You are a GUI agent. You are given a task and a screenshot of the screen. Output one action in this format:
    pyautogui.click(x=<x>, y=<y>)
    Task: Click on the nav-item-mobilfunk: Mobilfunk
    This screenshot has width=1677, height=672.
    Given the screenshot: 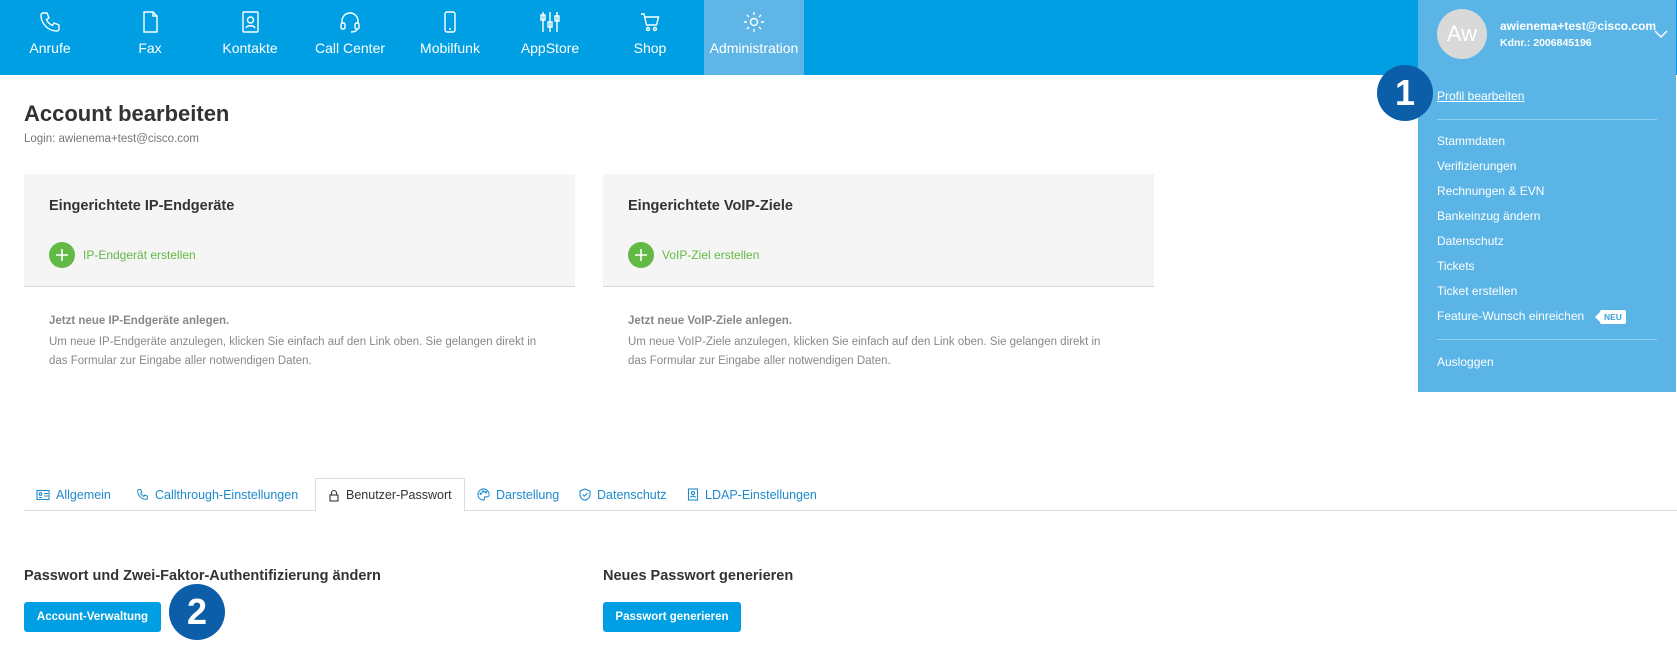 What is the action you would take?
    pyautogui.click(x=450, y=37)
    